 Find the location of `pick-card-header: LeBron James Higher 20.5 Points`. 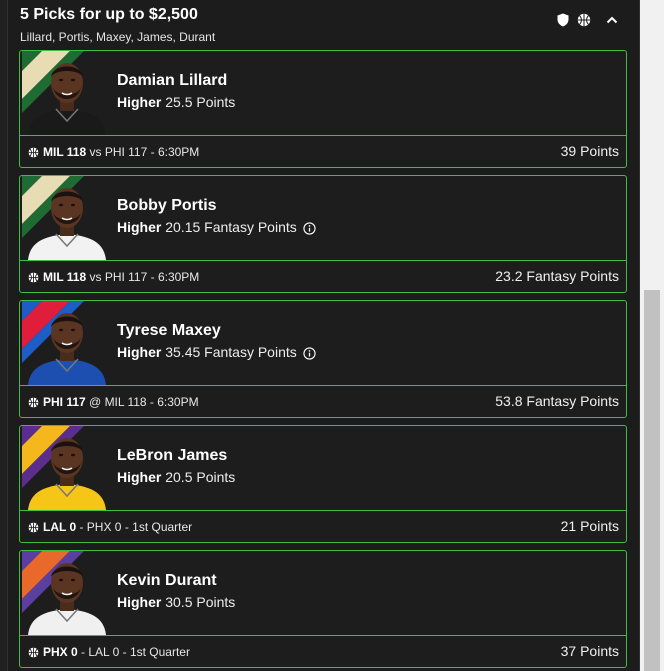

pick-card-header: LeBron James Higher 20.5 Points is located at coordinates (323, 468).